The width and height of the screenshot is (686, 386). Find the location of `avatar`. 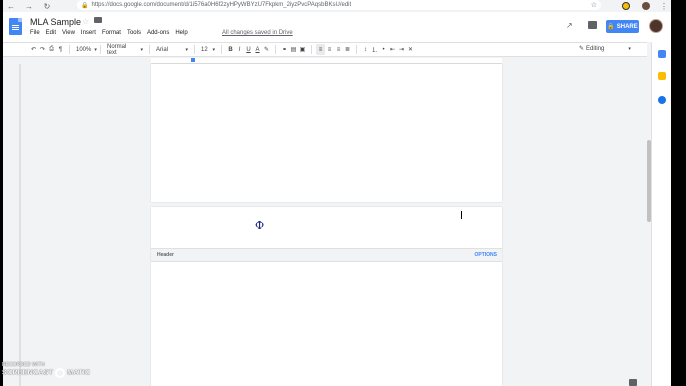

avatar is located at coordinates (656, 26).